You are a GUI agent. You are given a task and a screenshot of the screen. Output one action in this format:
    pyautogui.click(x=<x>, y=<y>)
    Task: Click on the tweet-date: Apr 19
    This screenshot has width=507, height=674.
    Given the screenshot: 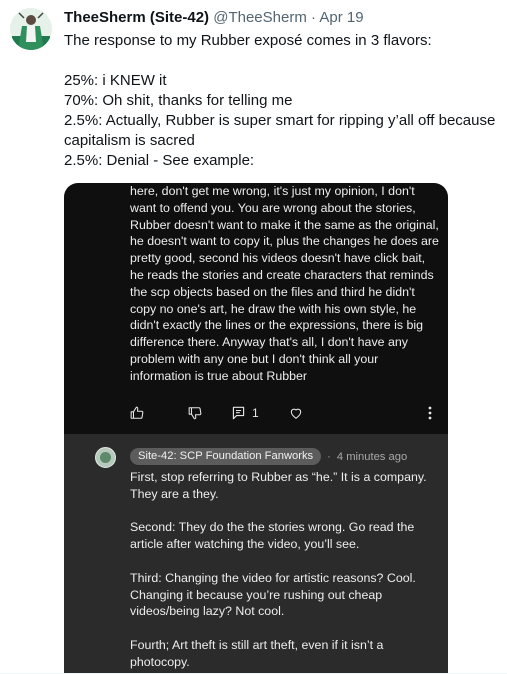 What is the action you would take?
    pyautogui.click(x=341, y=17)
    